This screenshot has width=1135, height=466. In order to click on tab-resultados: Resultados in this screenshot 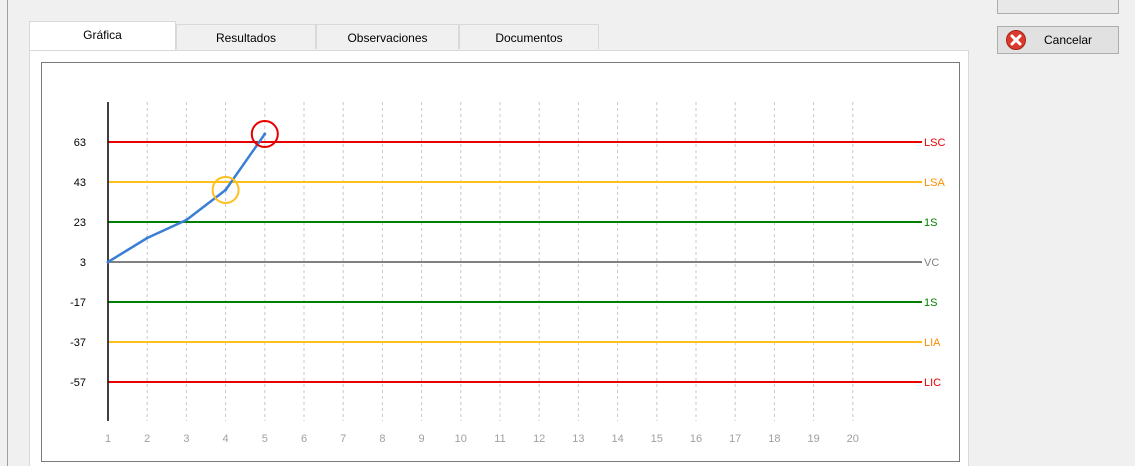, I will do `click(246, 36)`.